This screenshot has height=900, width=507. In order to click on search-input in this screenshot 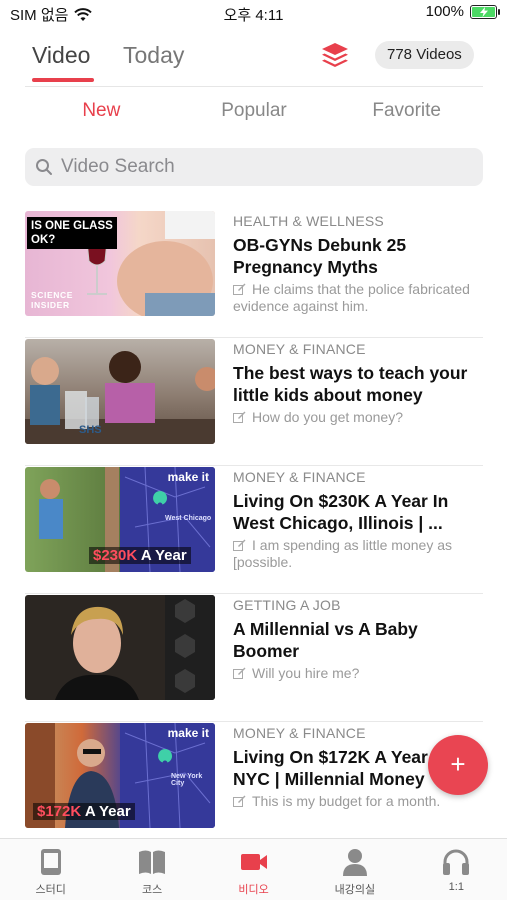, I will do `click(261, 167)`.